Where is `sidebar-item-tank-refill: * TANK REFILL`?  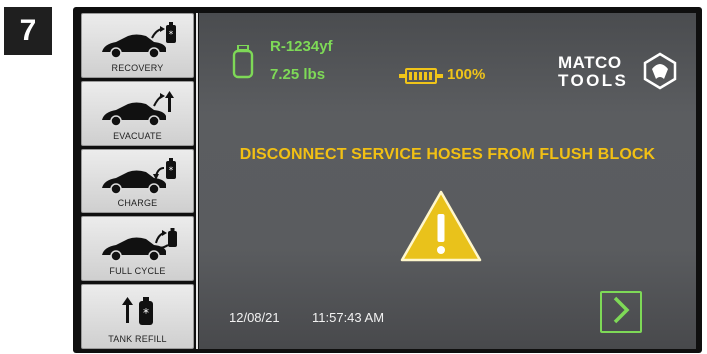 sidebar-item-tank-refill: * TANK REFILL is located at coordinates (137, 316).